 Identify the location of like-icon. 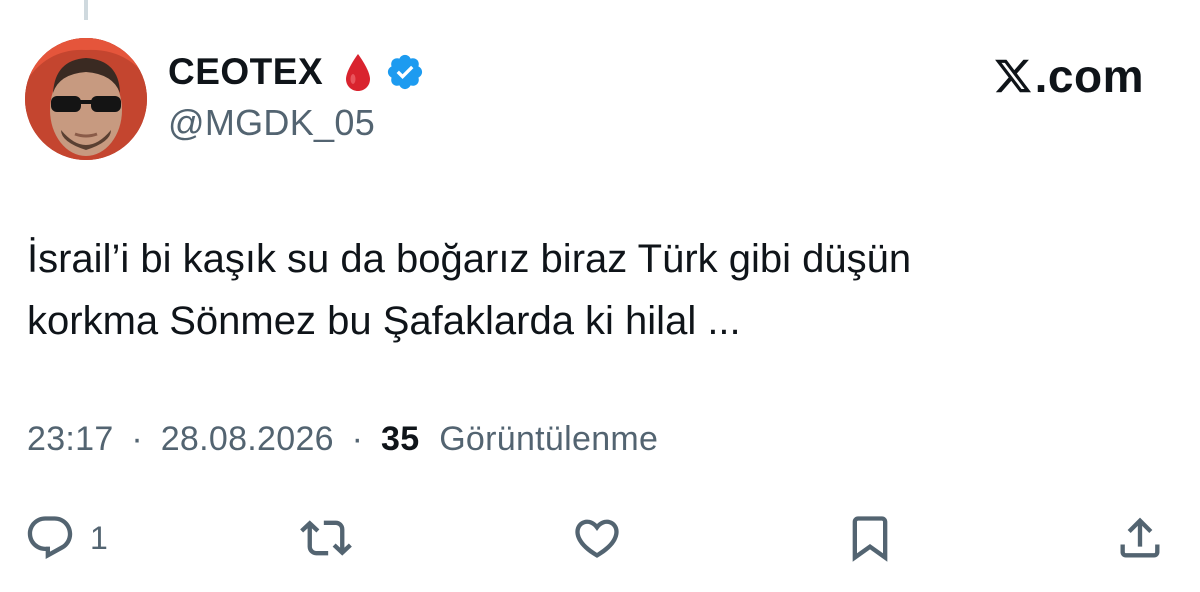
(597, 538).